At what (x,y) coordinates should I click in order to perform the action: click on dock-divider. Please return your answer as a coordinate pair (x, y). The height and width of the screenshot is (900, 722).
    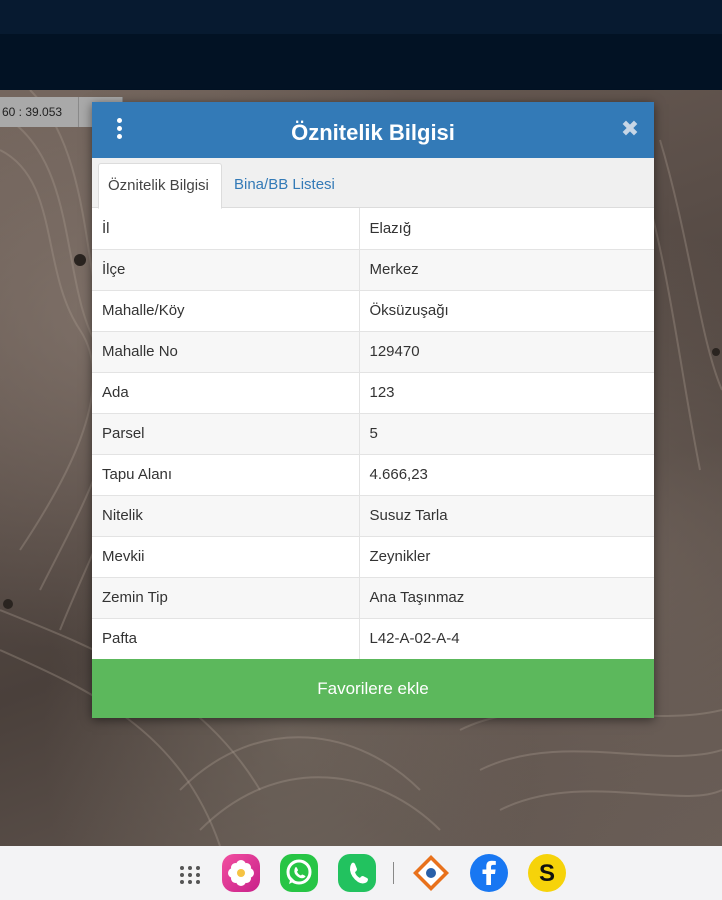
    Looking at the image, I should click on (393, 873).